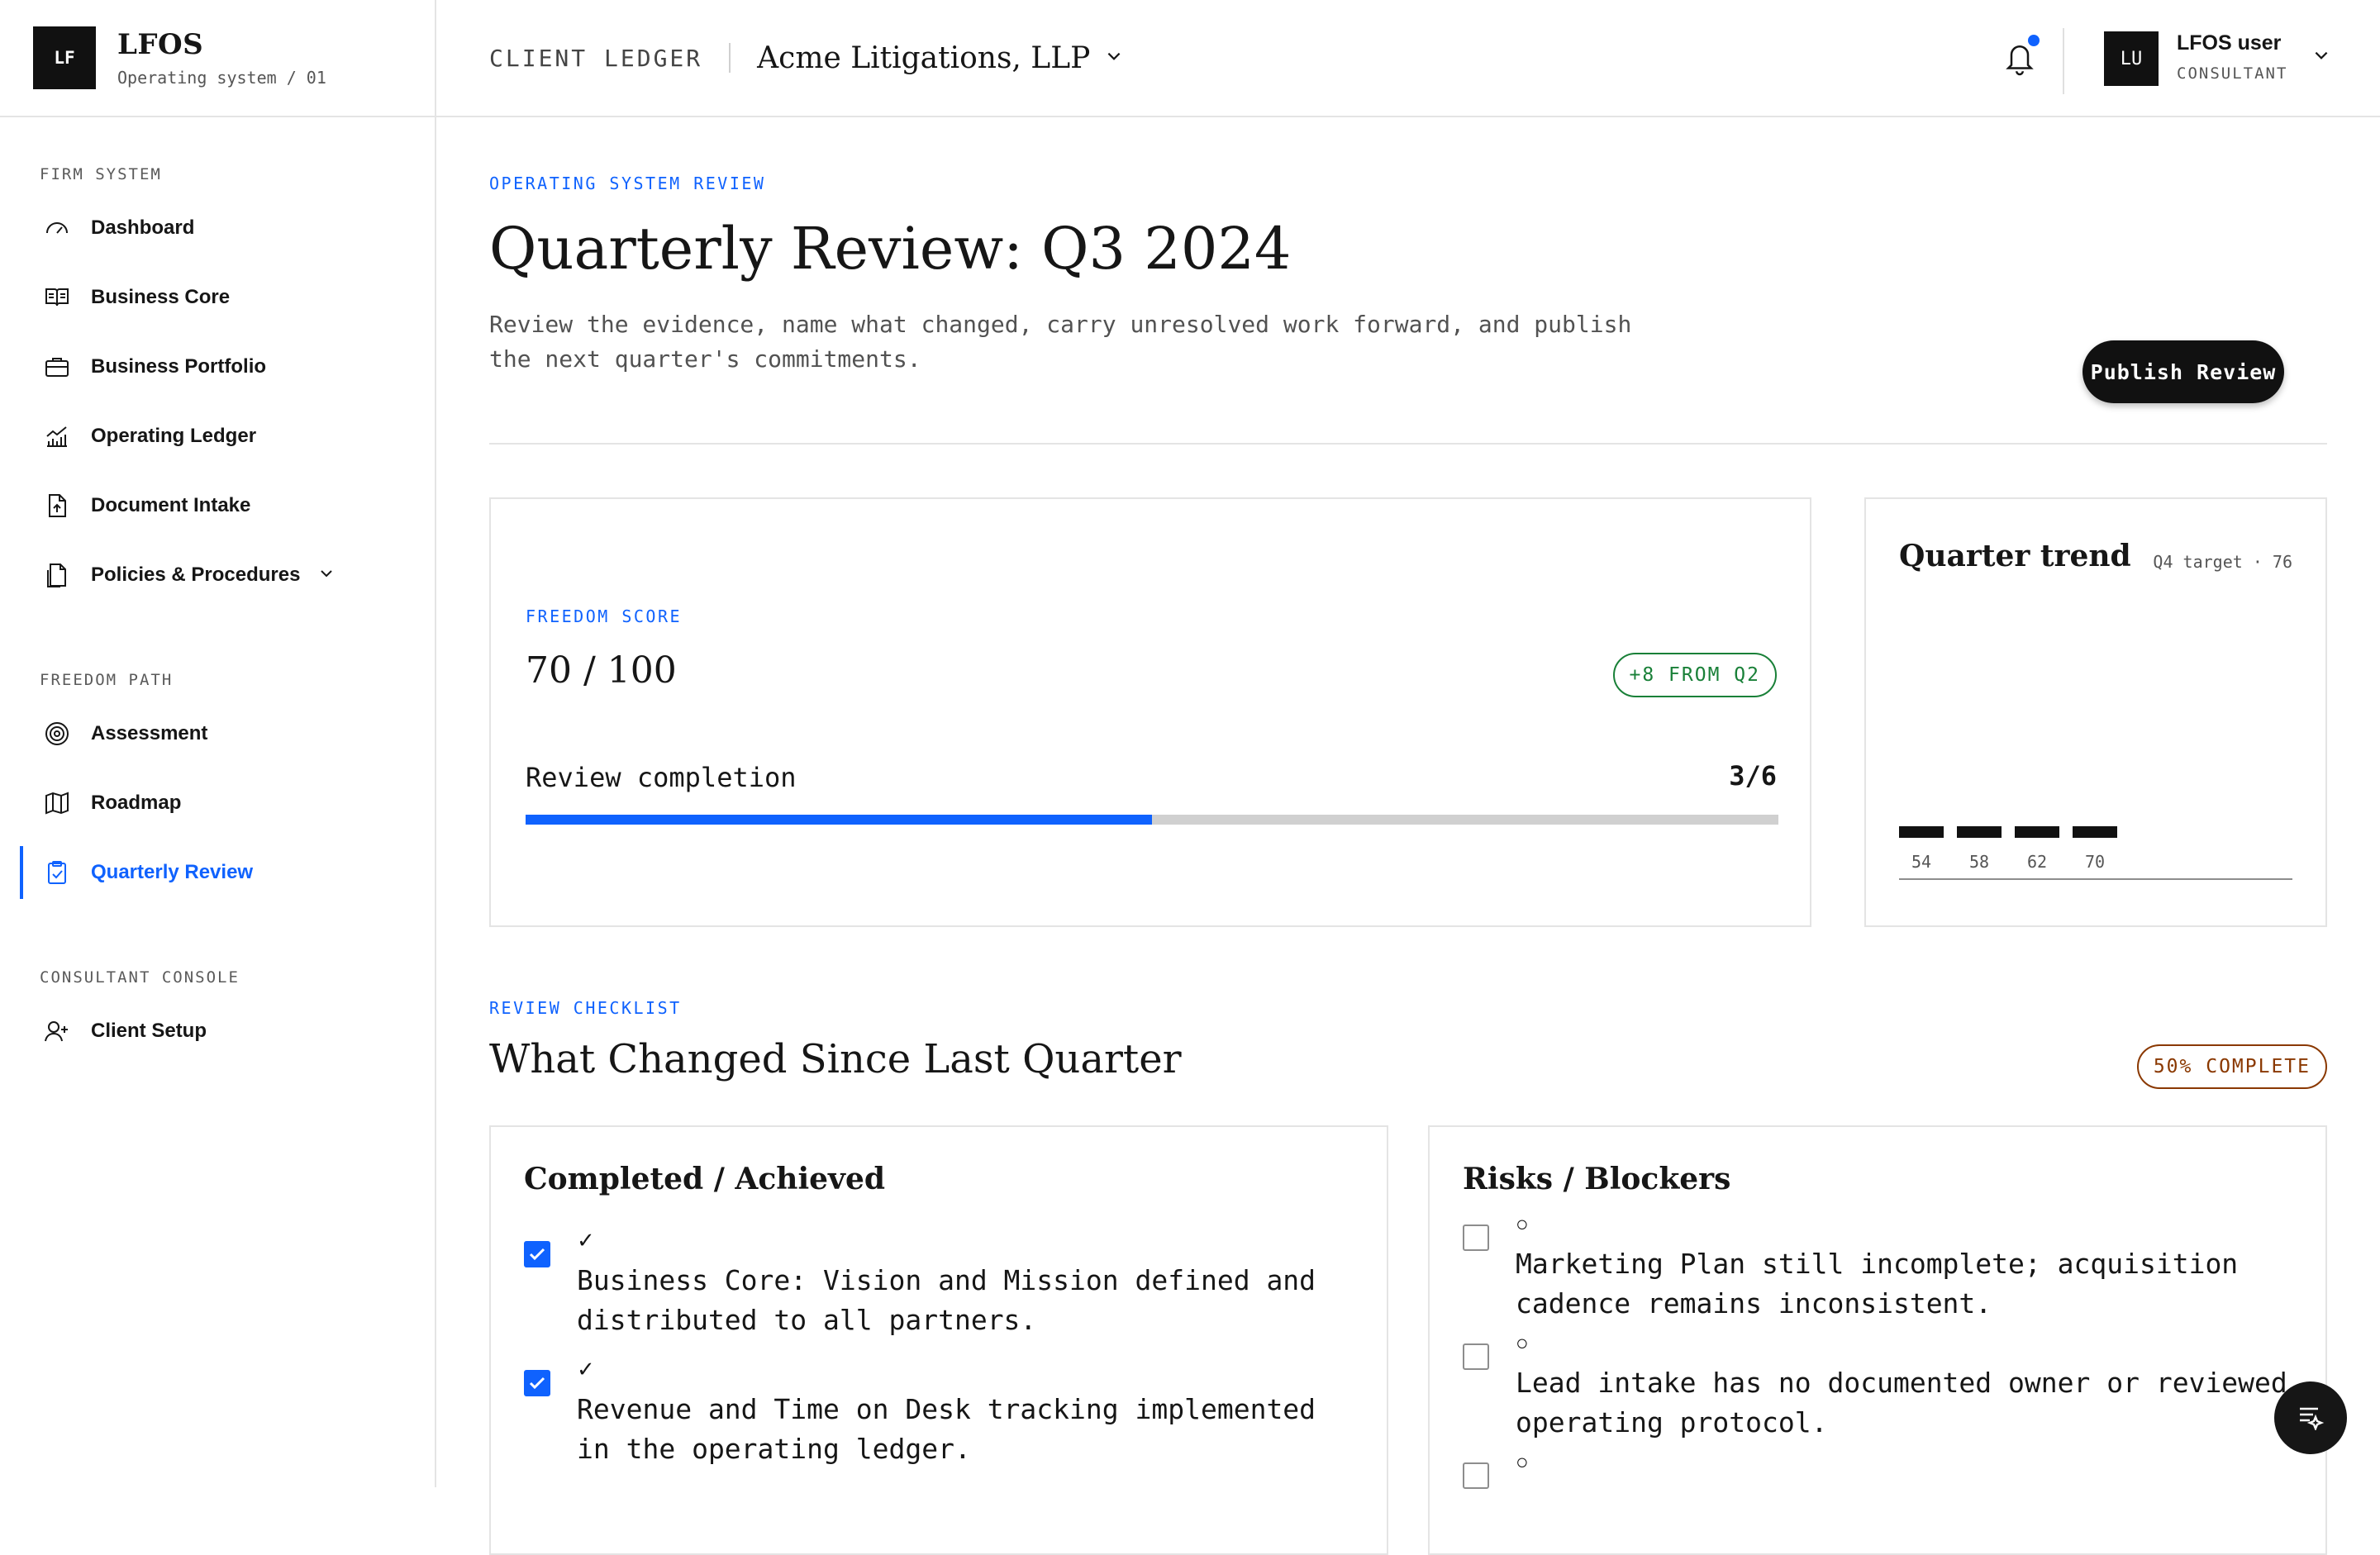 The width and height of the screenshot is (2380, 1555). What do you see at coordinates (2037, 862) in the screenshot?
I see `trend-tick-label: 62` at bounding box center [2037, 862].